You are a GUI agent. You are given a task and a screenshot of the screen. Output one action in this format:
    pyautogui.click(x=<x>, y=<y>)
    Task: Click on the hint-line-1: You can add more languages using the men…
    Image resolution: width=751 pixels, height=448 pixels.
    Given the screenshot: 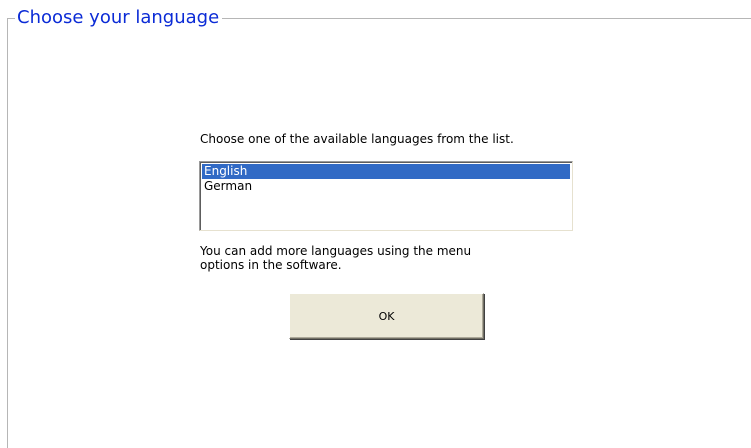 What is the action you would take?
    pyautogui.click(x=336, y=251)
    